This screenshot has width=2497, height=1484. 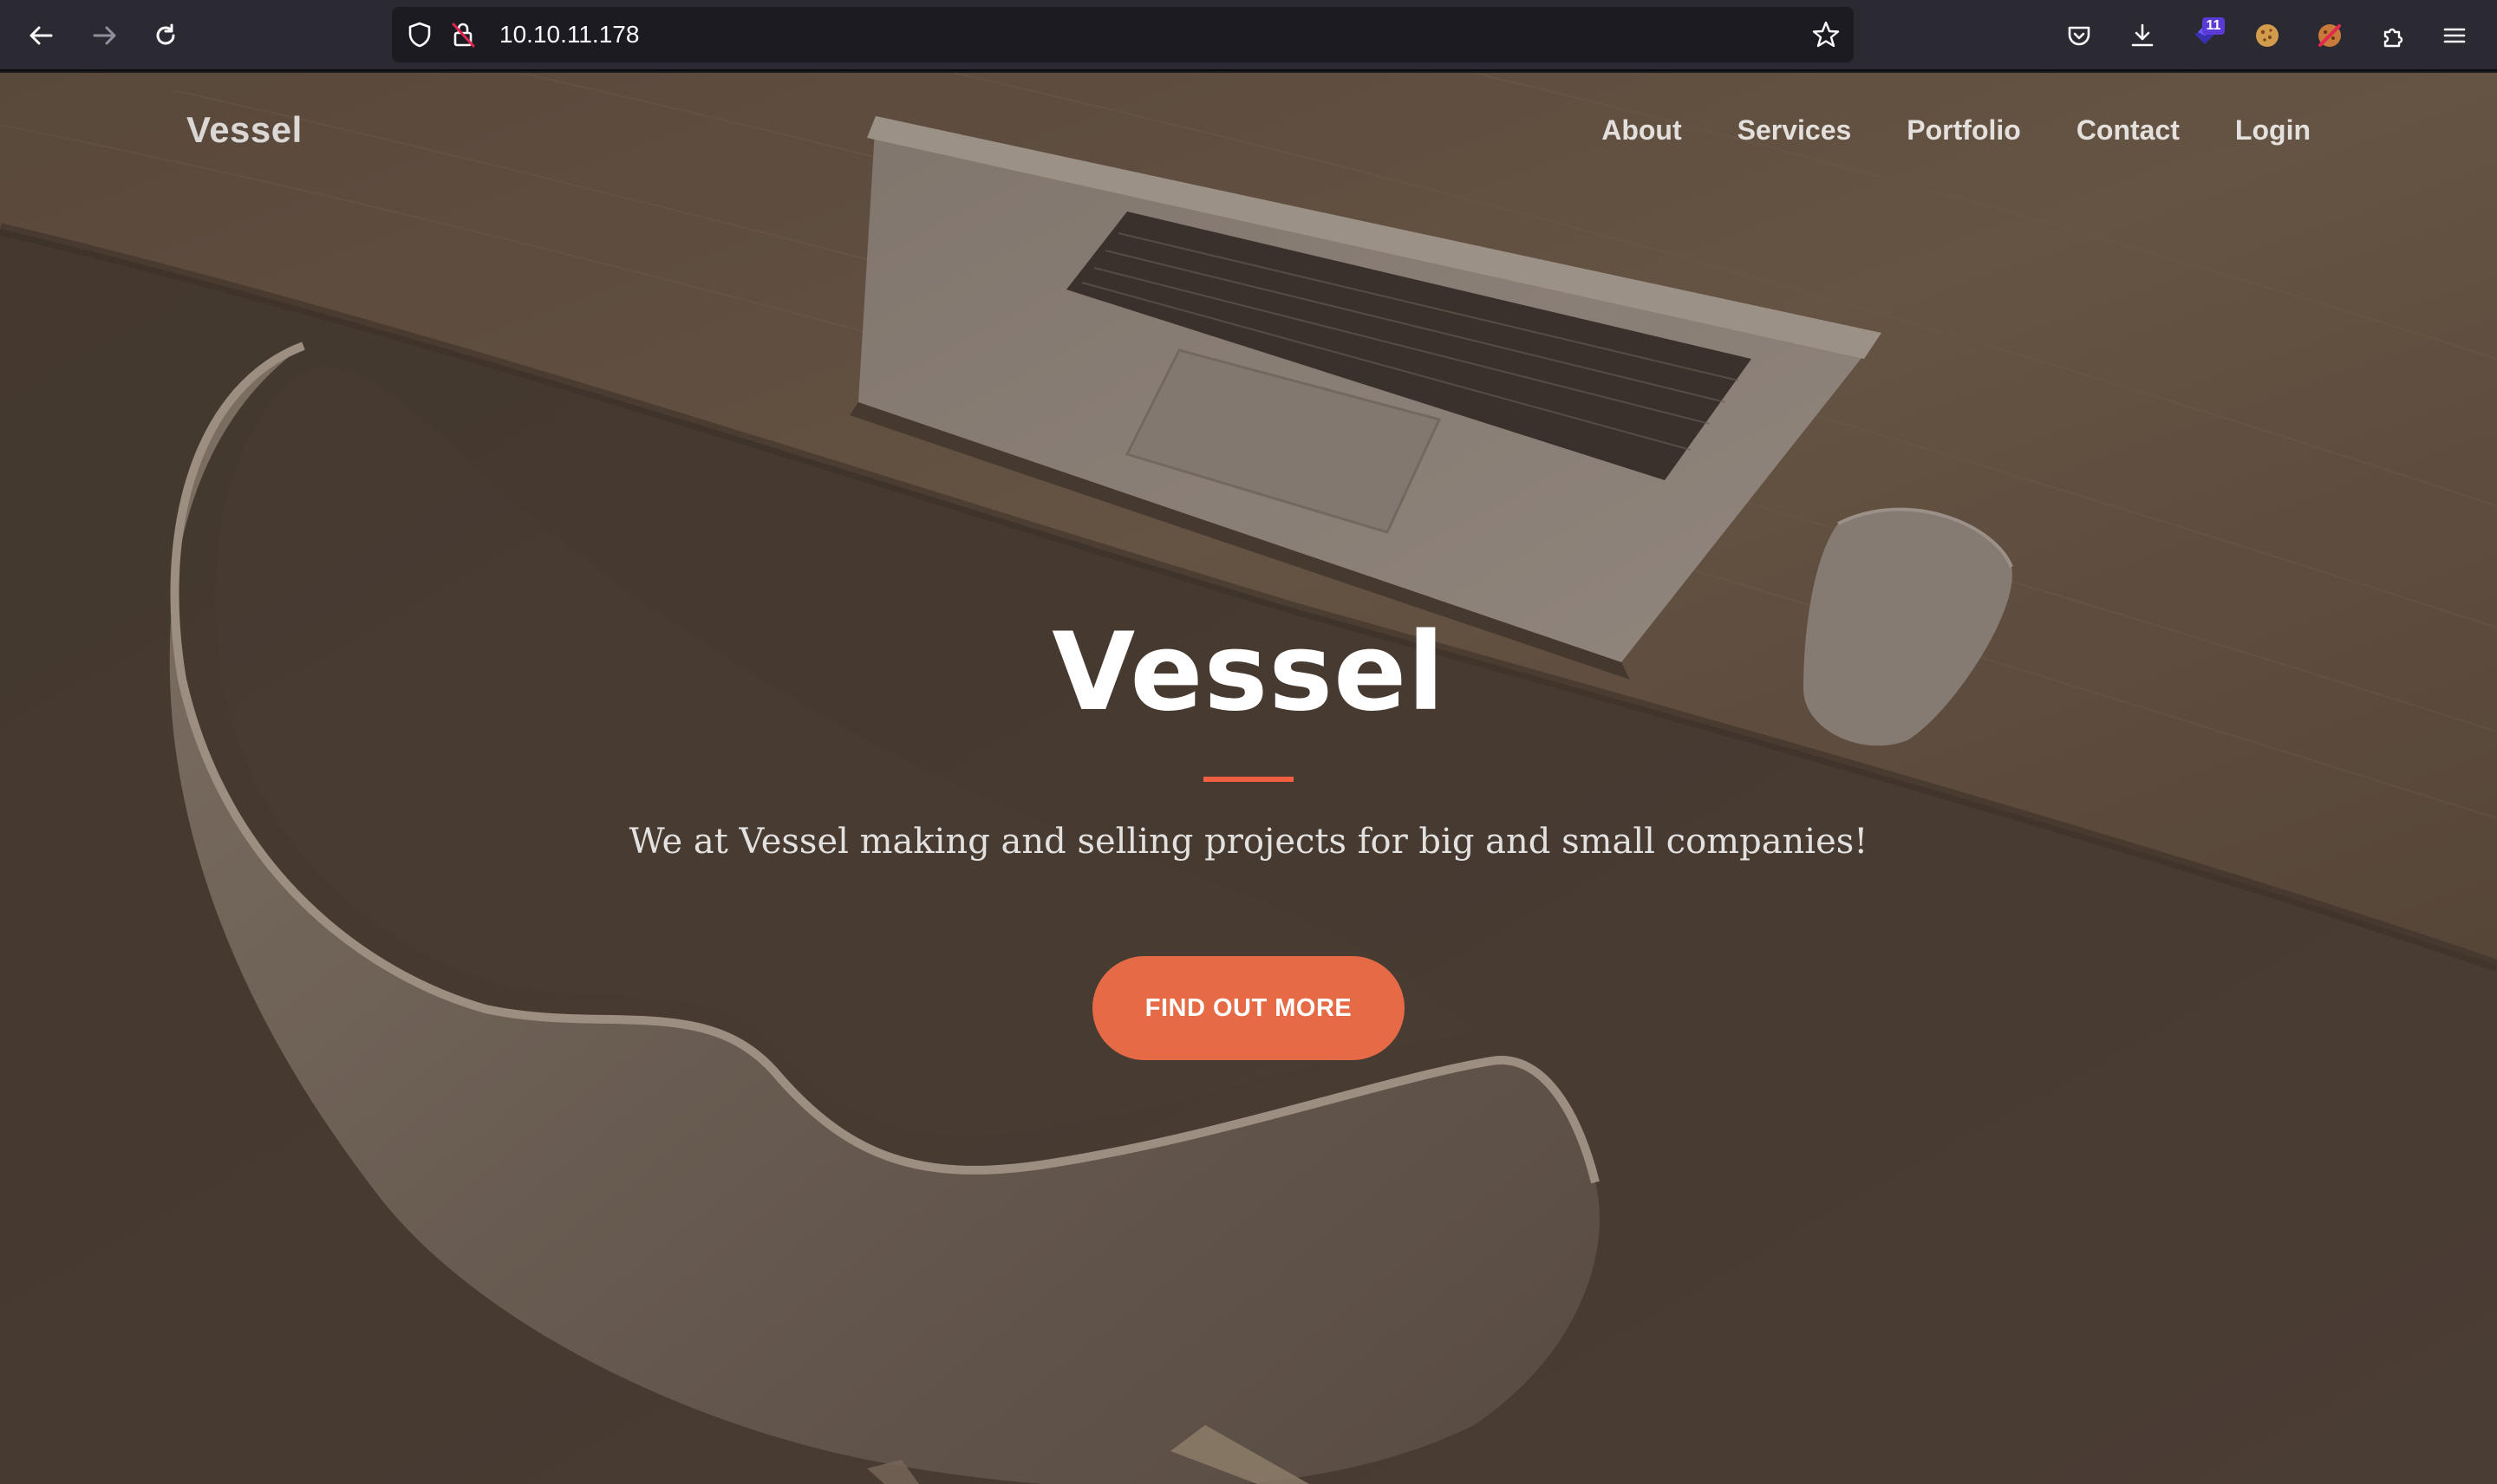 I want to click on extension-badge-count: 11, so click(x=2213, y=26).